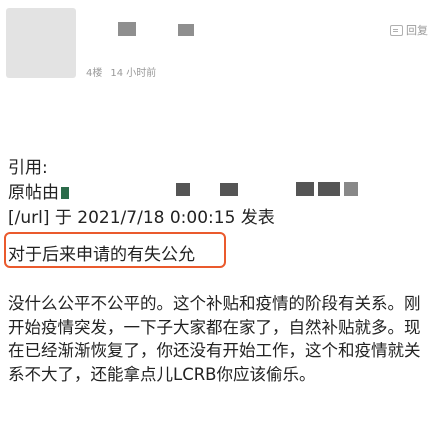 The height and width of the screenshot is (436, 438). Describe the element at coordinates (65, 193) in the screenshot. I see `flag-icon` at that location.